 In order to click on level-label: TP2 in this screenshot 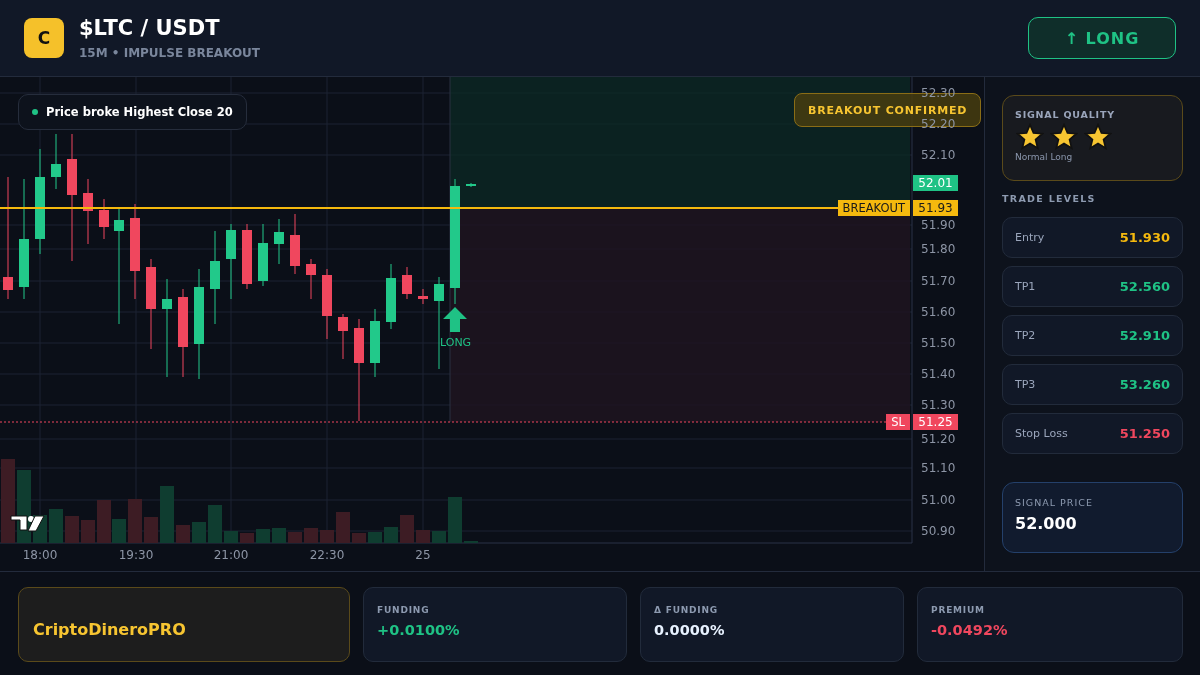, I will do `click(1025, 335)`.